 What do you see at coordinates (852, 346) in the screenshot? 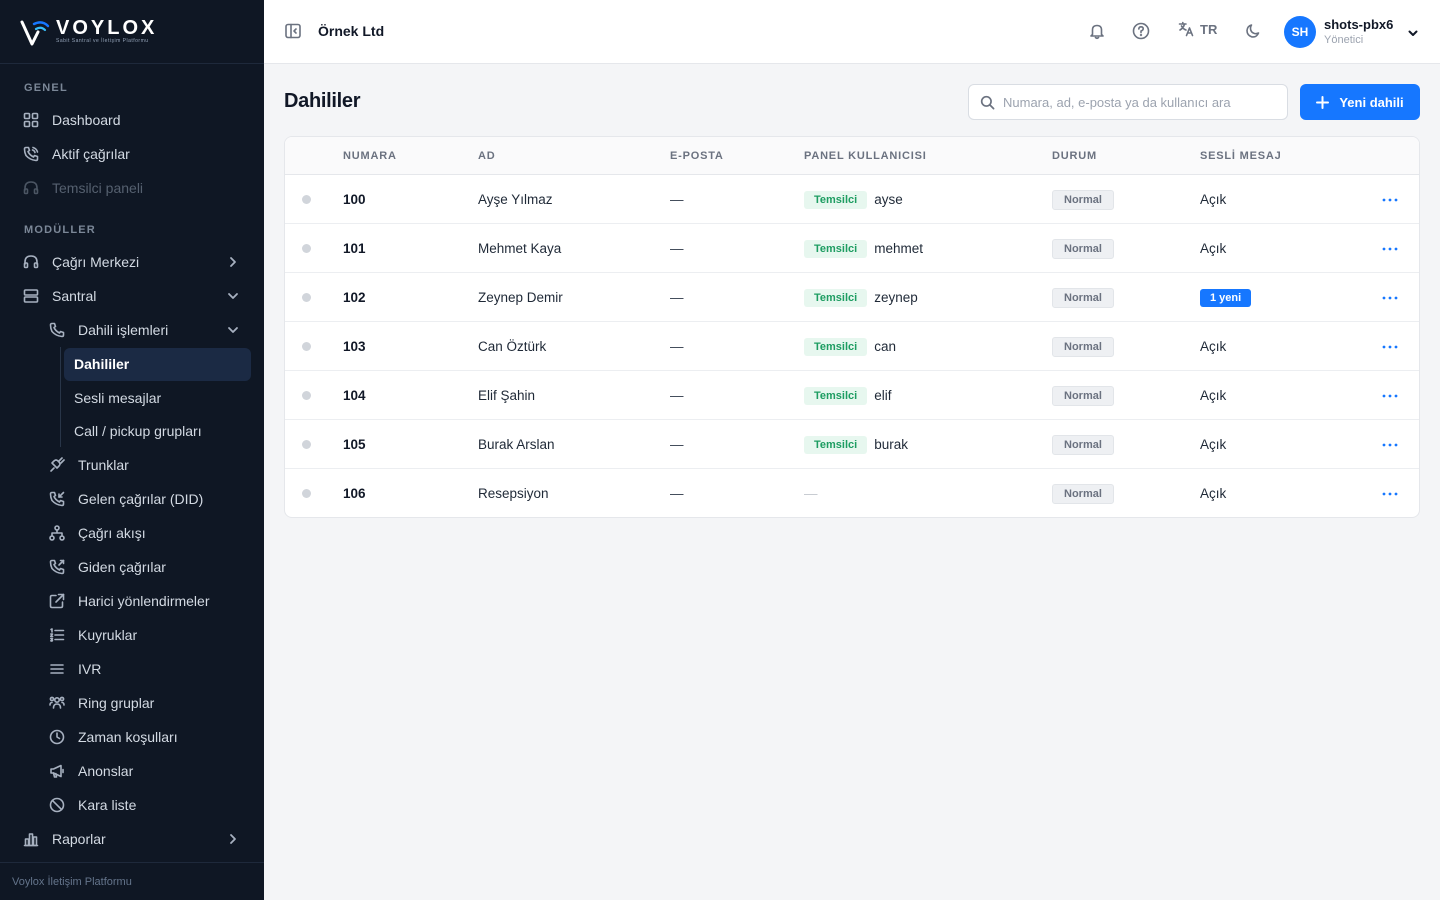
I see `table-row: 103 Can Öztürk — Temsilci can Normal Açık` at bounding box center [852, 346].